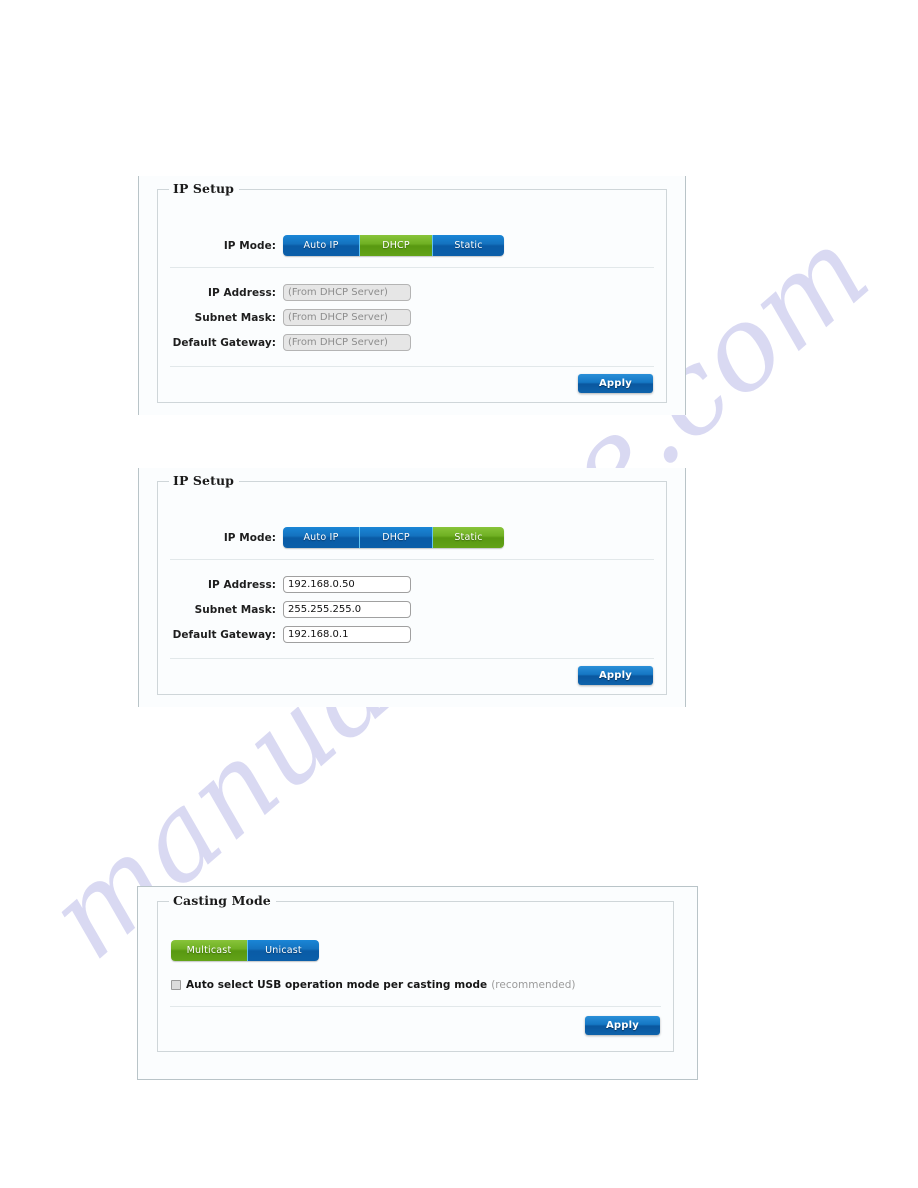  I want to click on ip-mode-segmented-dhcp: Auto IP DHCP Static, so click(393, 245).